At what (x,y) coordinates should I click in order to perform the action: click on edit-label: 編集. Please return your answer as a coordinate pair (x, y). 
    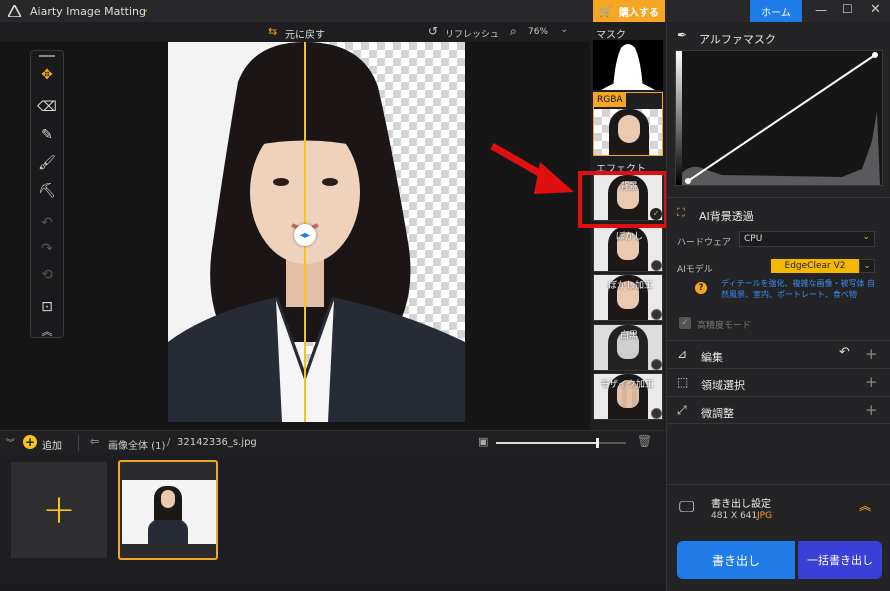
    Looking at the image, I should click on (712, 357).